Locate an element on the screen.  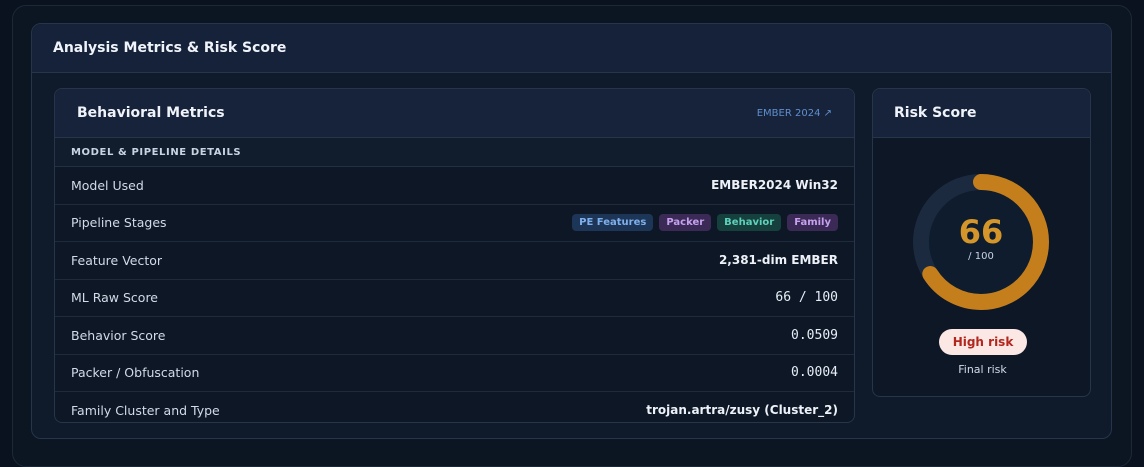
row-value: EMBER2024 Win32 is located at coordinates (774, 185).